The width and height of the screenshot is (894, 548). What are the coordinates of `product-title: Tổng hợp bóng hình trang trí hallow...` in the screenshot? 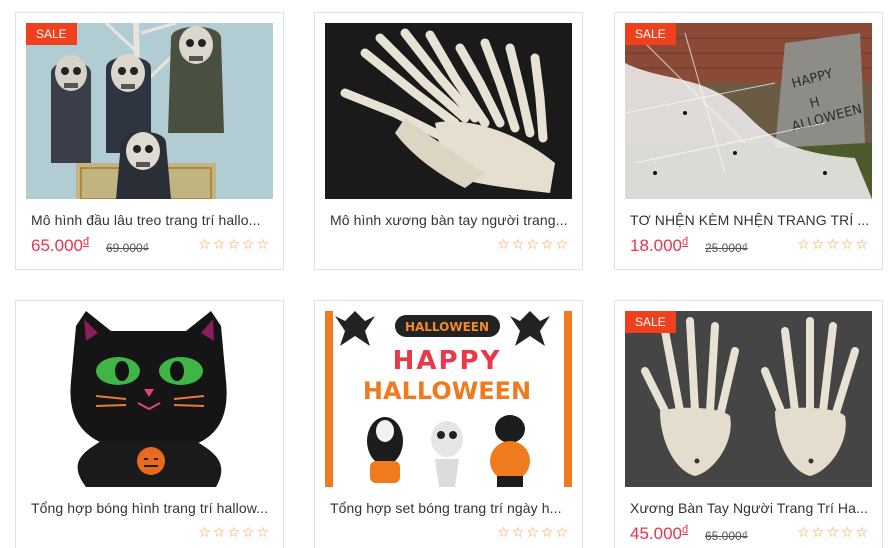 It's located at (151, 508).